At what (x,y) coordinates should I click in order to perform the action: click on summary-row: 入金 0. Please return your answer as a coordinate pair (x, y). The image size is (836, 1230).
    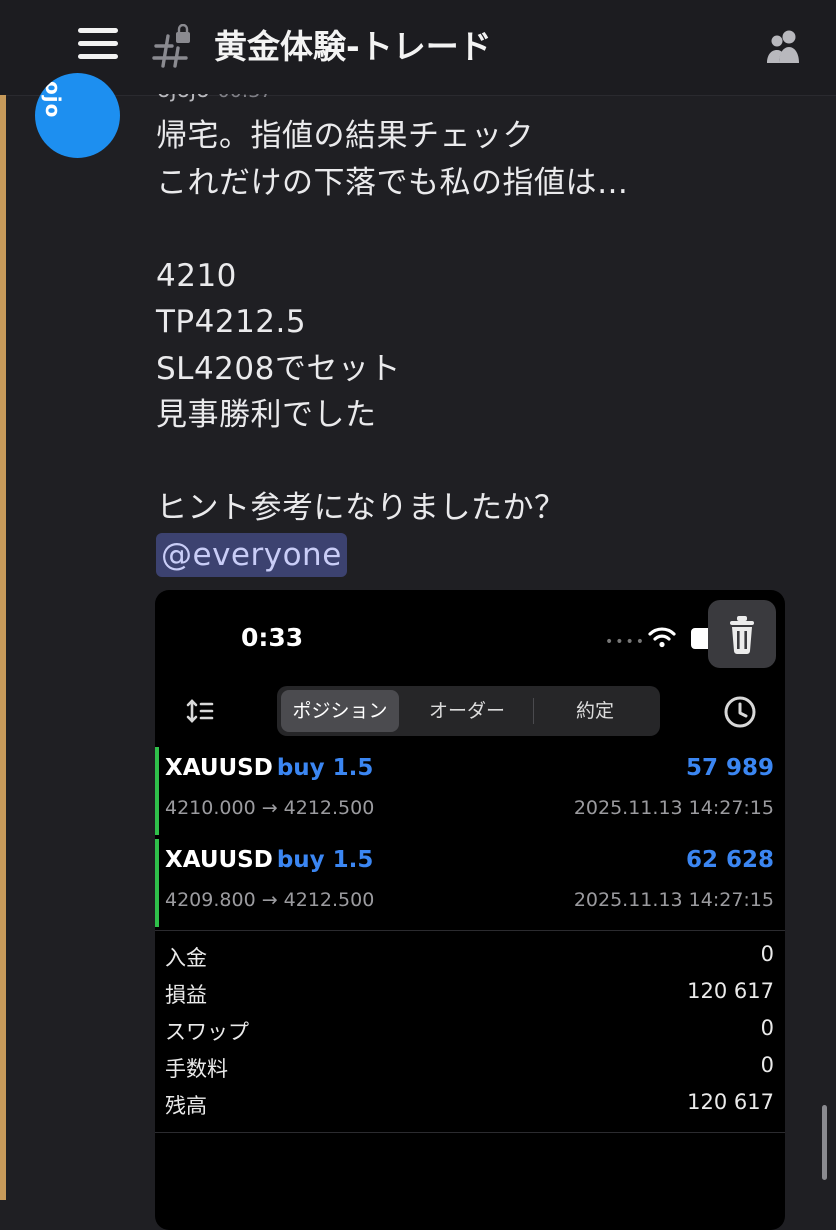
    Looking at the image, I should click on (469, 956).